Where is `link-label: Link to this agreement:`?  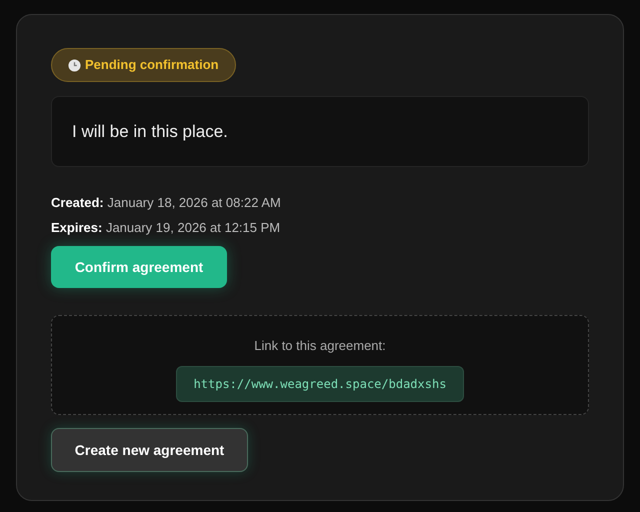
link-label: Link to this agreement: is located at coordinates (320, 346).